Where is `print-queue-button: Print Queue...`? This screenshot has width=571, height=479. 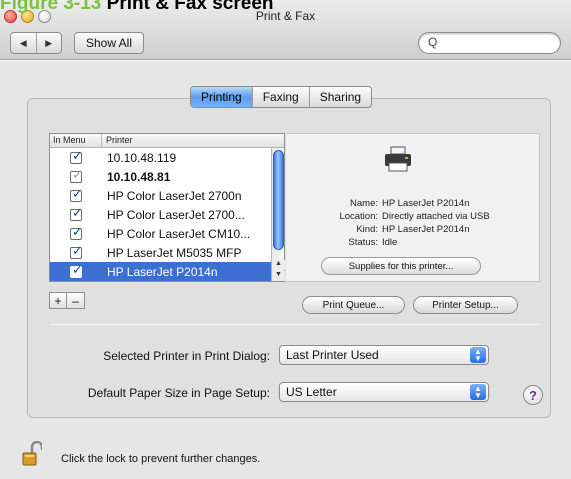
print-queue-button: Print Queue... is located at coordinates (353, 305).